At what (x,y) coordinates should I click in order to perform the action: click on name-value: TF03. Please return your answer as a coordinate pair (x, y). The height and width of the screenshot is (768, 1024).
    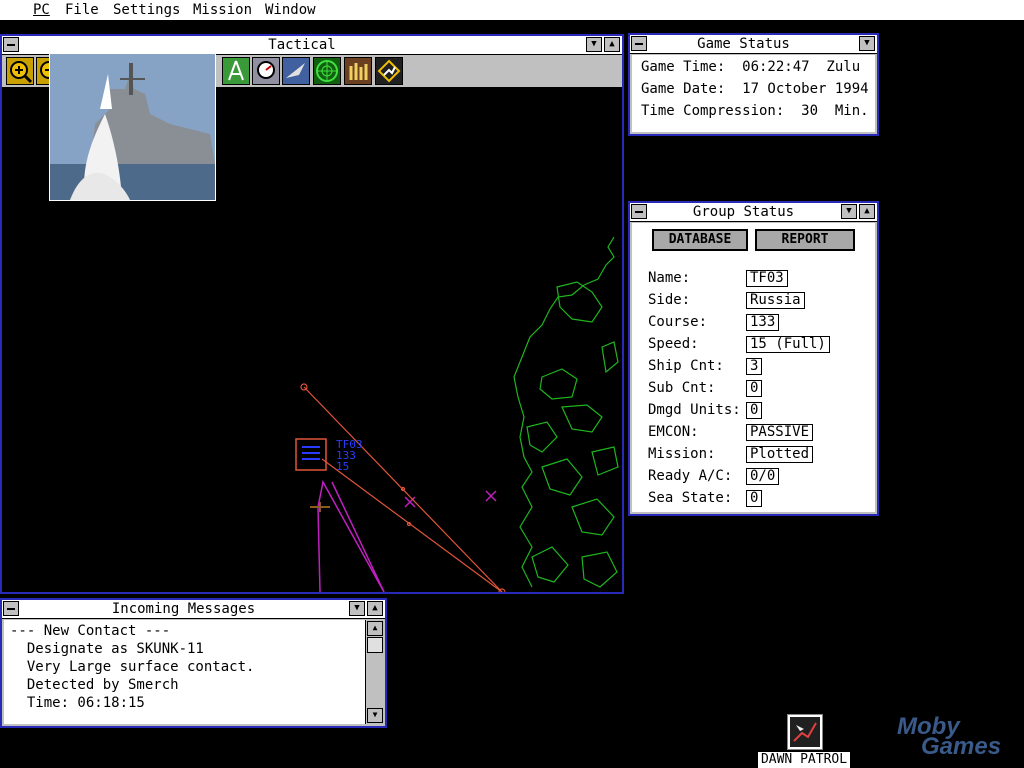
    Looking at the image, I should click on (767, 278).